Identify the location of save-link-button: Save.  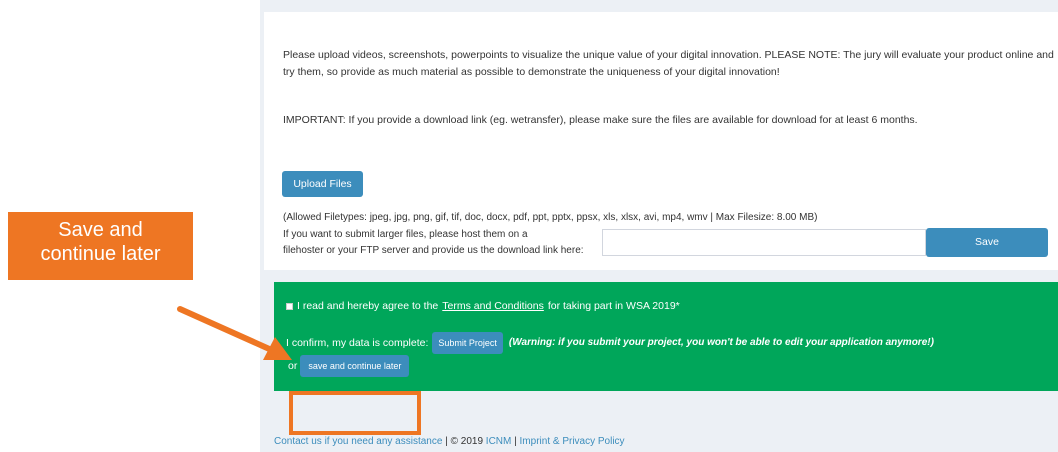
(987, 242).